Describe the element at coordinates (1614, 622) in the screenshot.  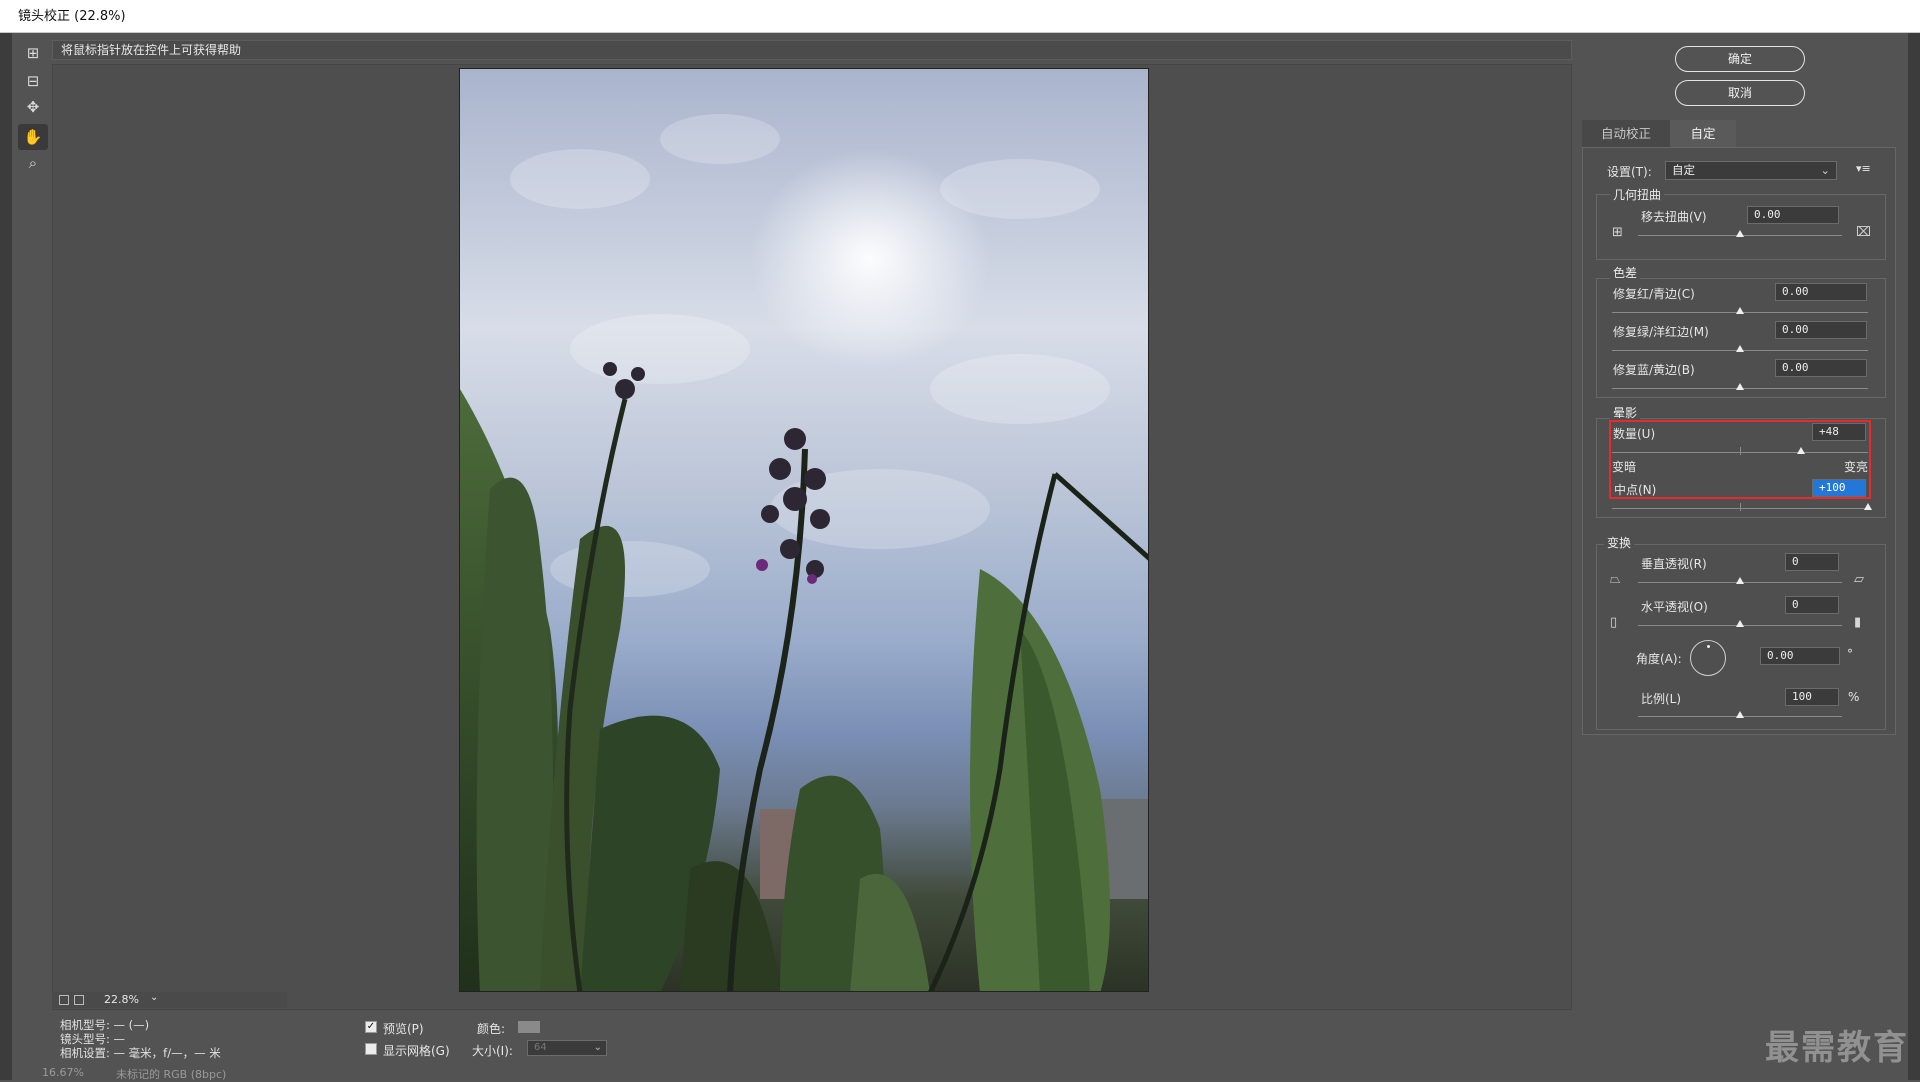
I see `horizontal-perspective-left-icon: ▯` at that location.